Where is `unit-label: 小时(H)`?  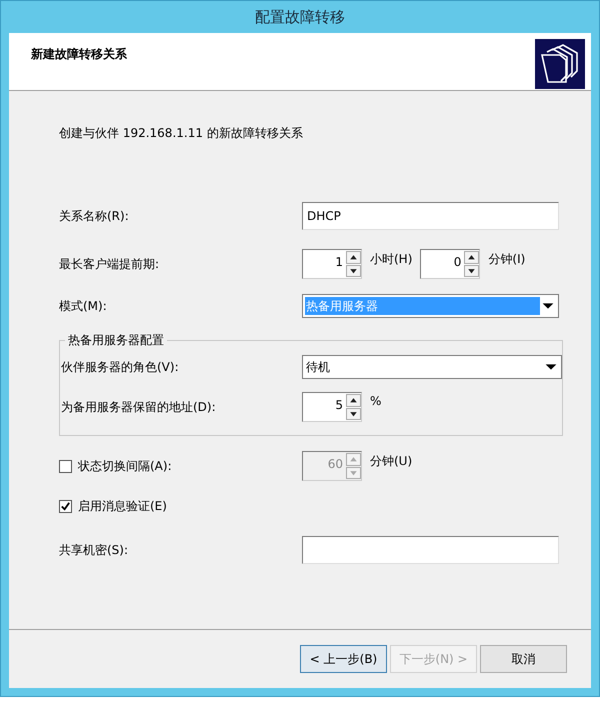
unit-label: 小时(H) is located at coordinates (391, 259).